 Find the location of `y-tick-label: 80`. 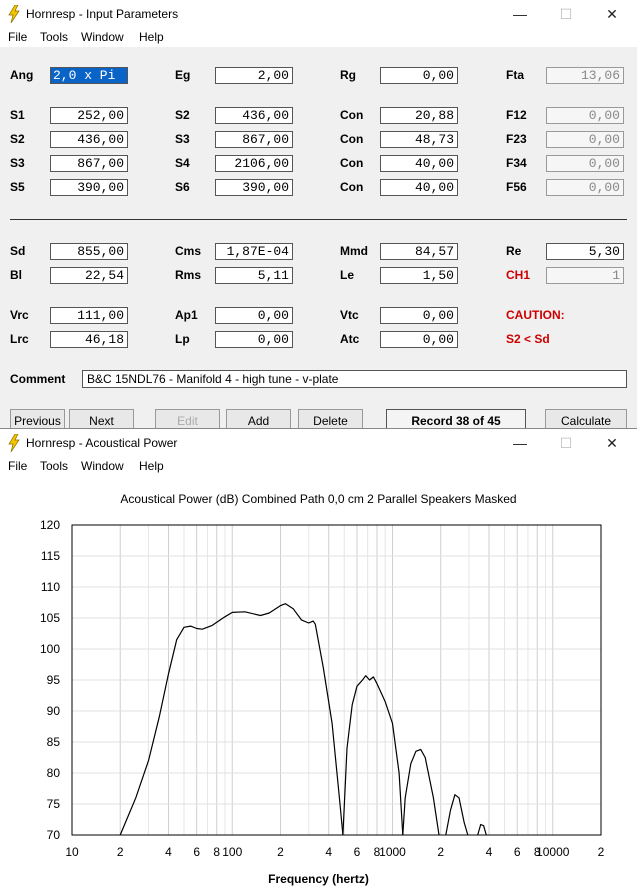

y-tick-label: 80 is located at coordinates (53, 773).